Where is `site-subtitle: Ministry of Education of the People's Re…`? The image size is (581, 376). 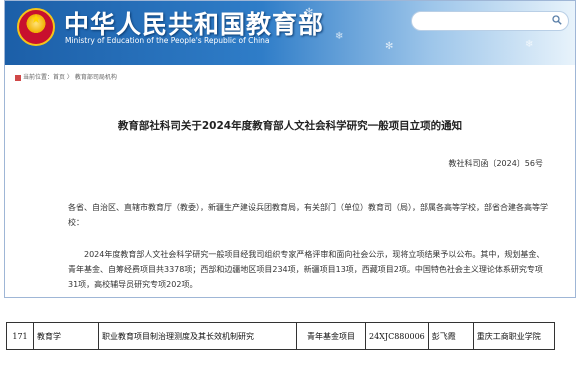 site-subtitle: Ministry of Education of the People's Re… is located at coordinates (167, 40).